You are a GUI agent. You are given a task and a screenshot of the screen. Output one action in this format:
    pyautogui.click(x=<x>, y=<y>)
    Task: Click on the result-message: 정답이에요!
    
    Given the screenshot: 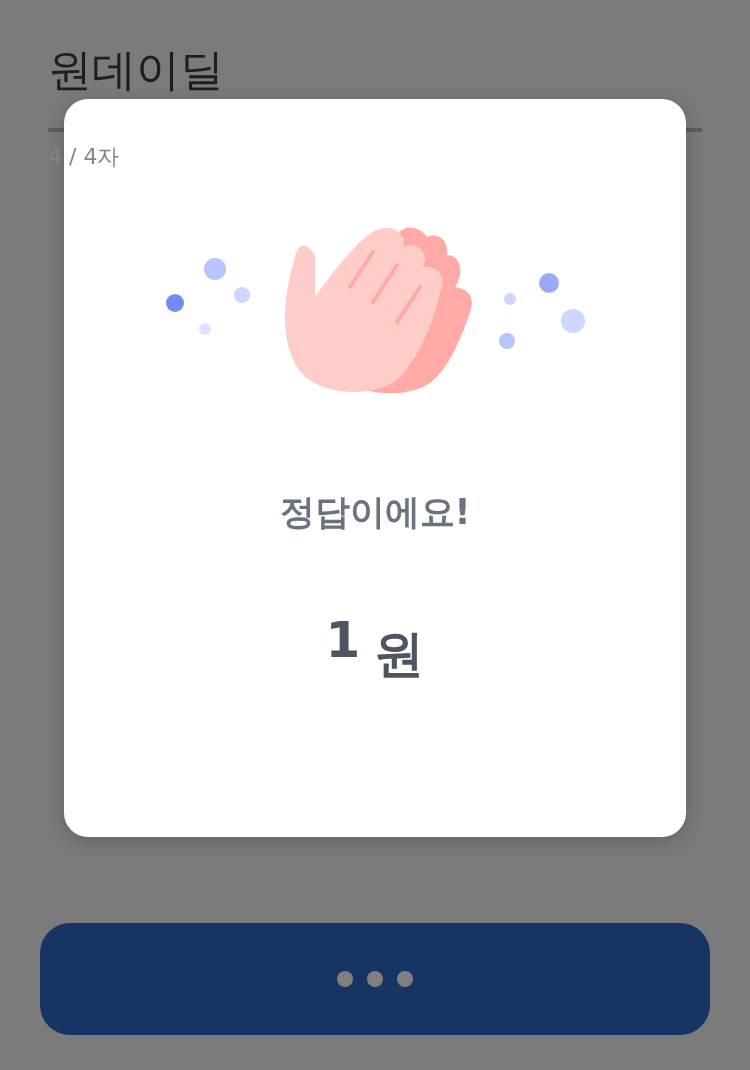 What is the action you would take?
    pyautogui.click(x=375, y=512)
    